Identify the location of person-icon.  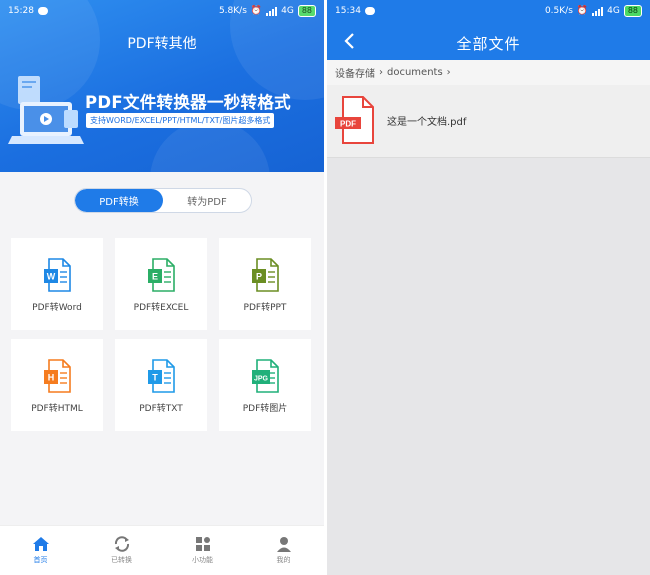
(283, 544).